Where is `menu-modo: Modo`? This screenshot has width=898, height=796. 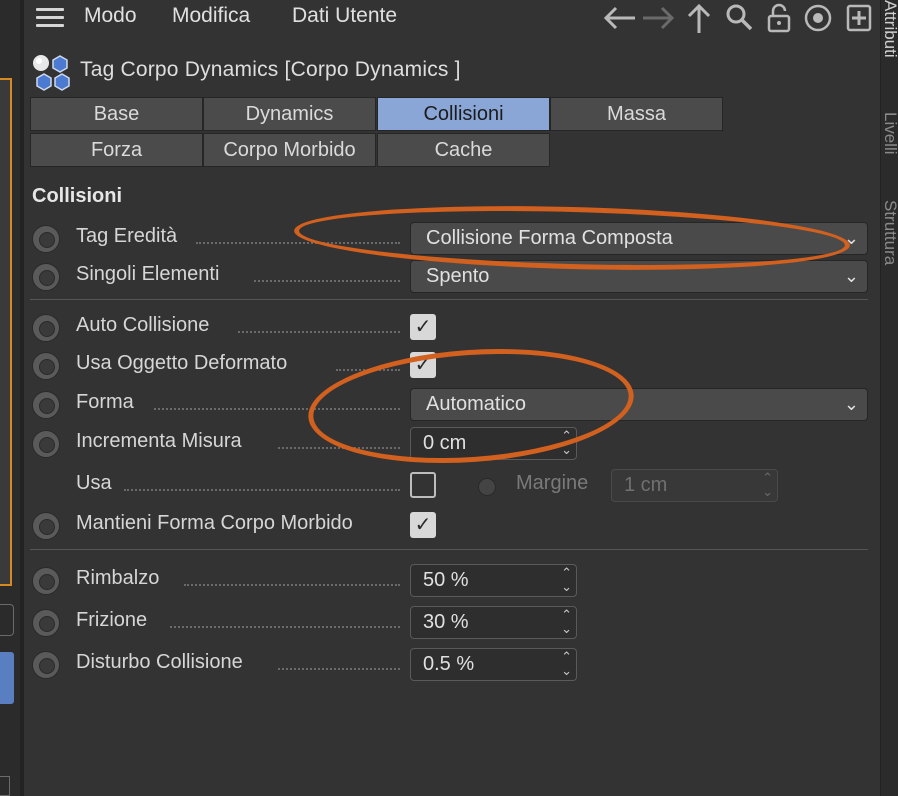
menu-modo: Modo is located at coordinates (110, 16).